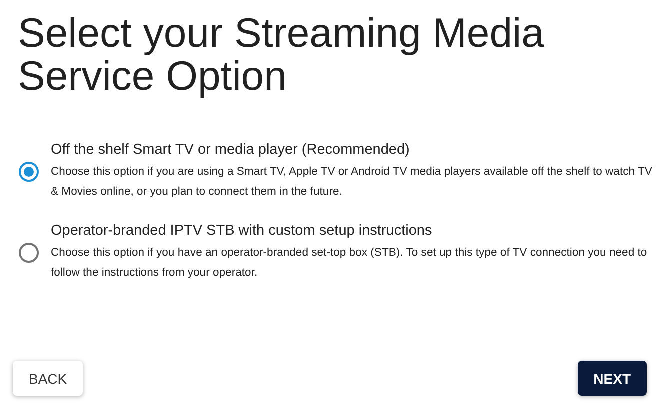 The width and height of the screenshot is (663, 420). I want to click on back-button: BACK, so click(48, 378).